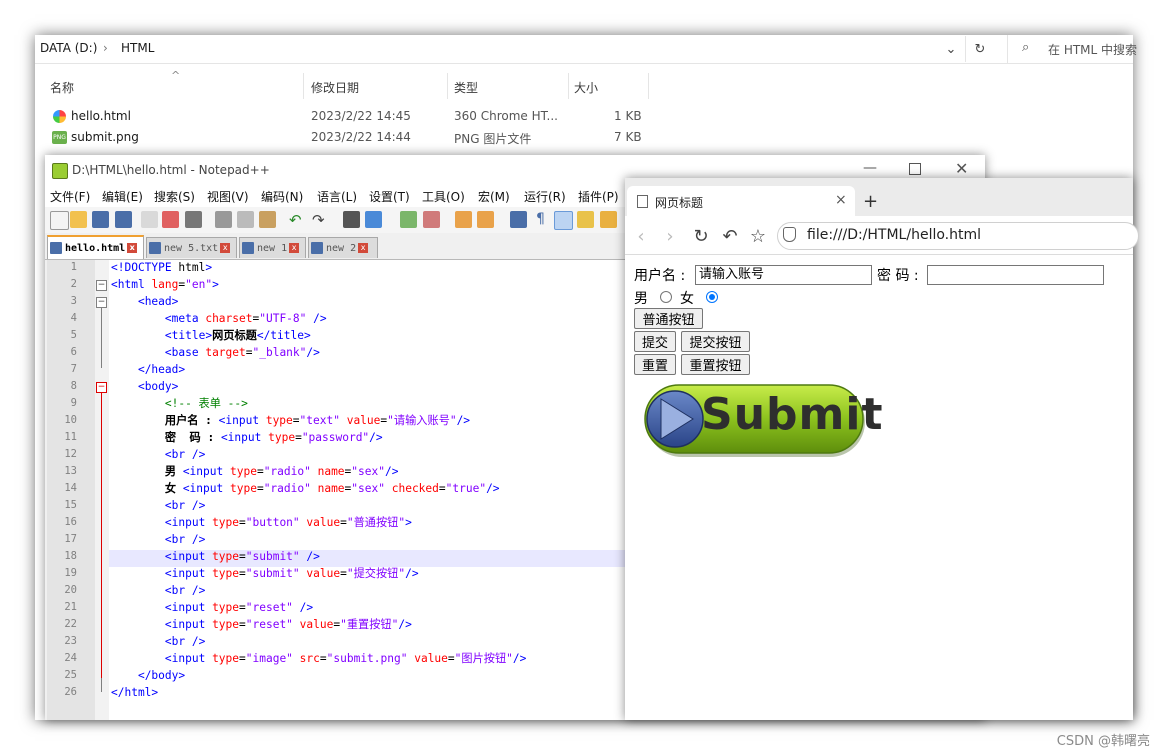 This screenshot has width=1168, height=755. What do you see at coordinates (267, 219) in the screenshot?
I see `paste-icon` at bounding box center [267, 219].